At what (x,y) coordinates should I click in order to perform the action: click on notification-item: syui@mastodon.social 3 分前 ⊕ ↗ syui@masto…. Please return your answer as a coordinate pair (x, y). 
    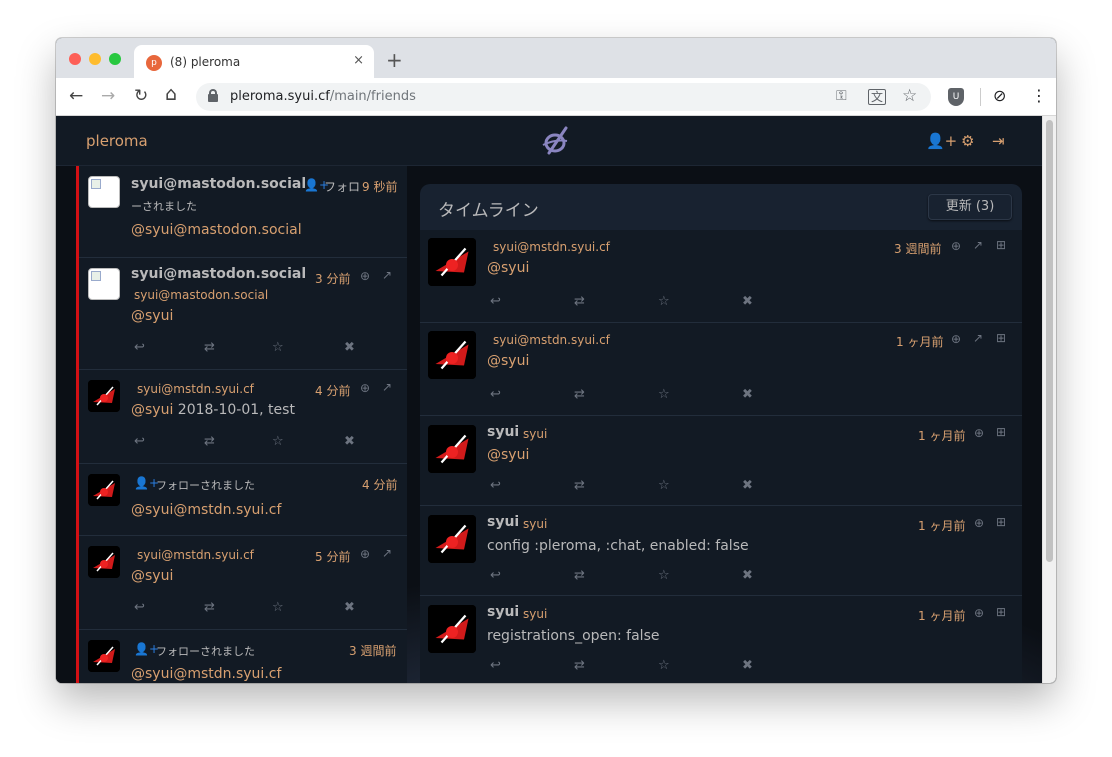
    Looking at the image, I should click on (243, 314).